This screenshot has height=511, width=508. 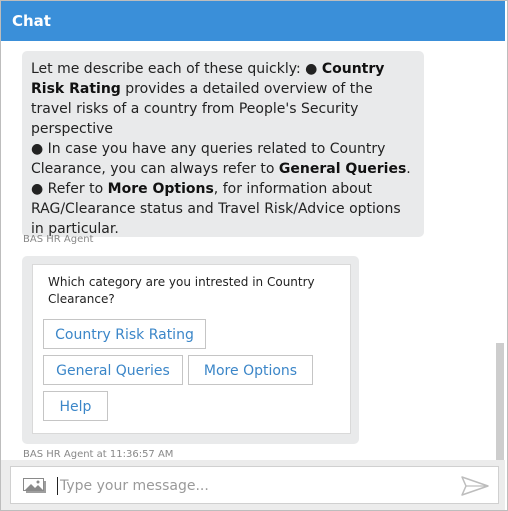 I want to click on general-queries-term: General Queries, so click(x=342, y=169).